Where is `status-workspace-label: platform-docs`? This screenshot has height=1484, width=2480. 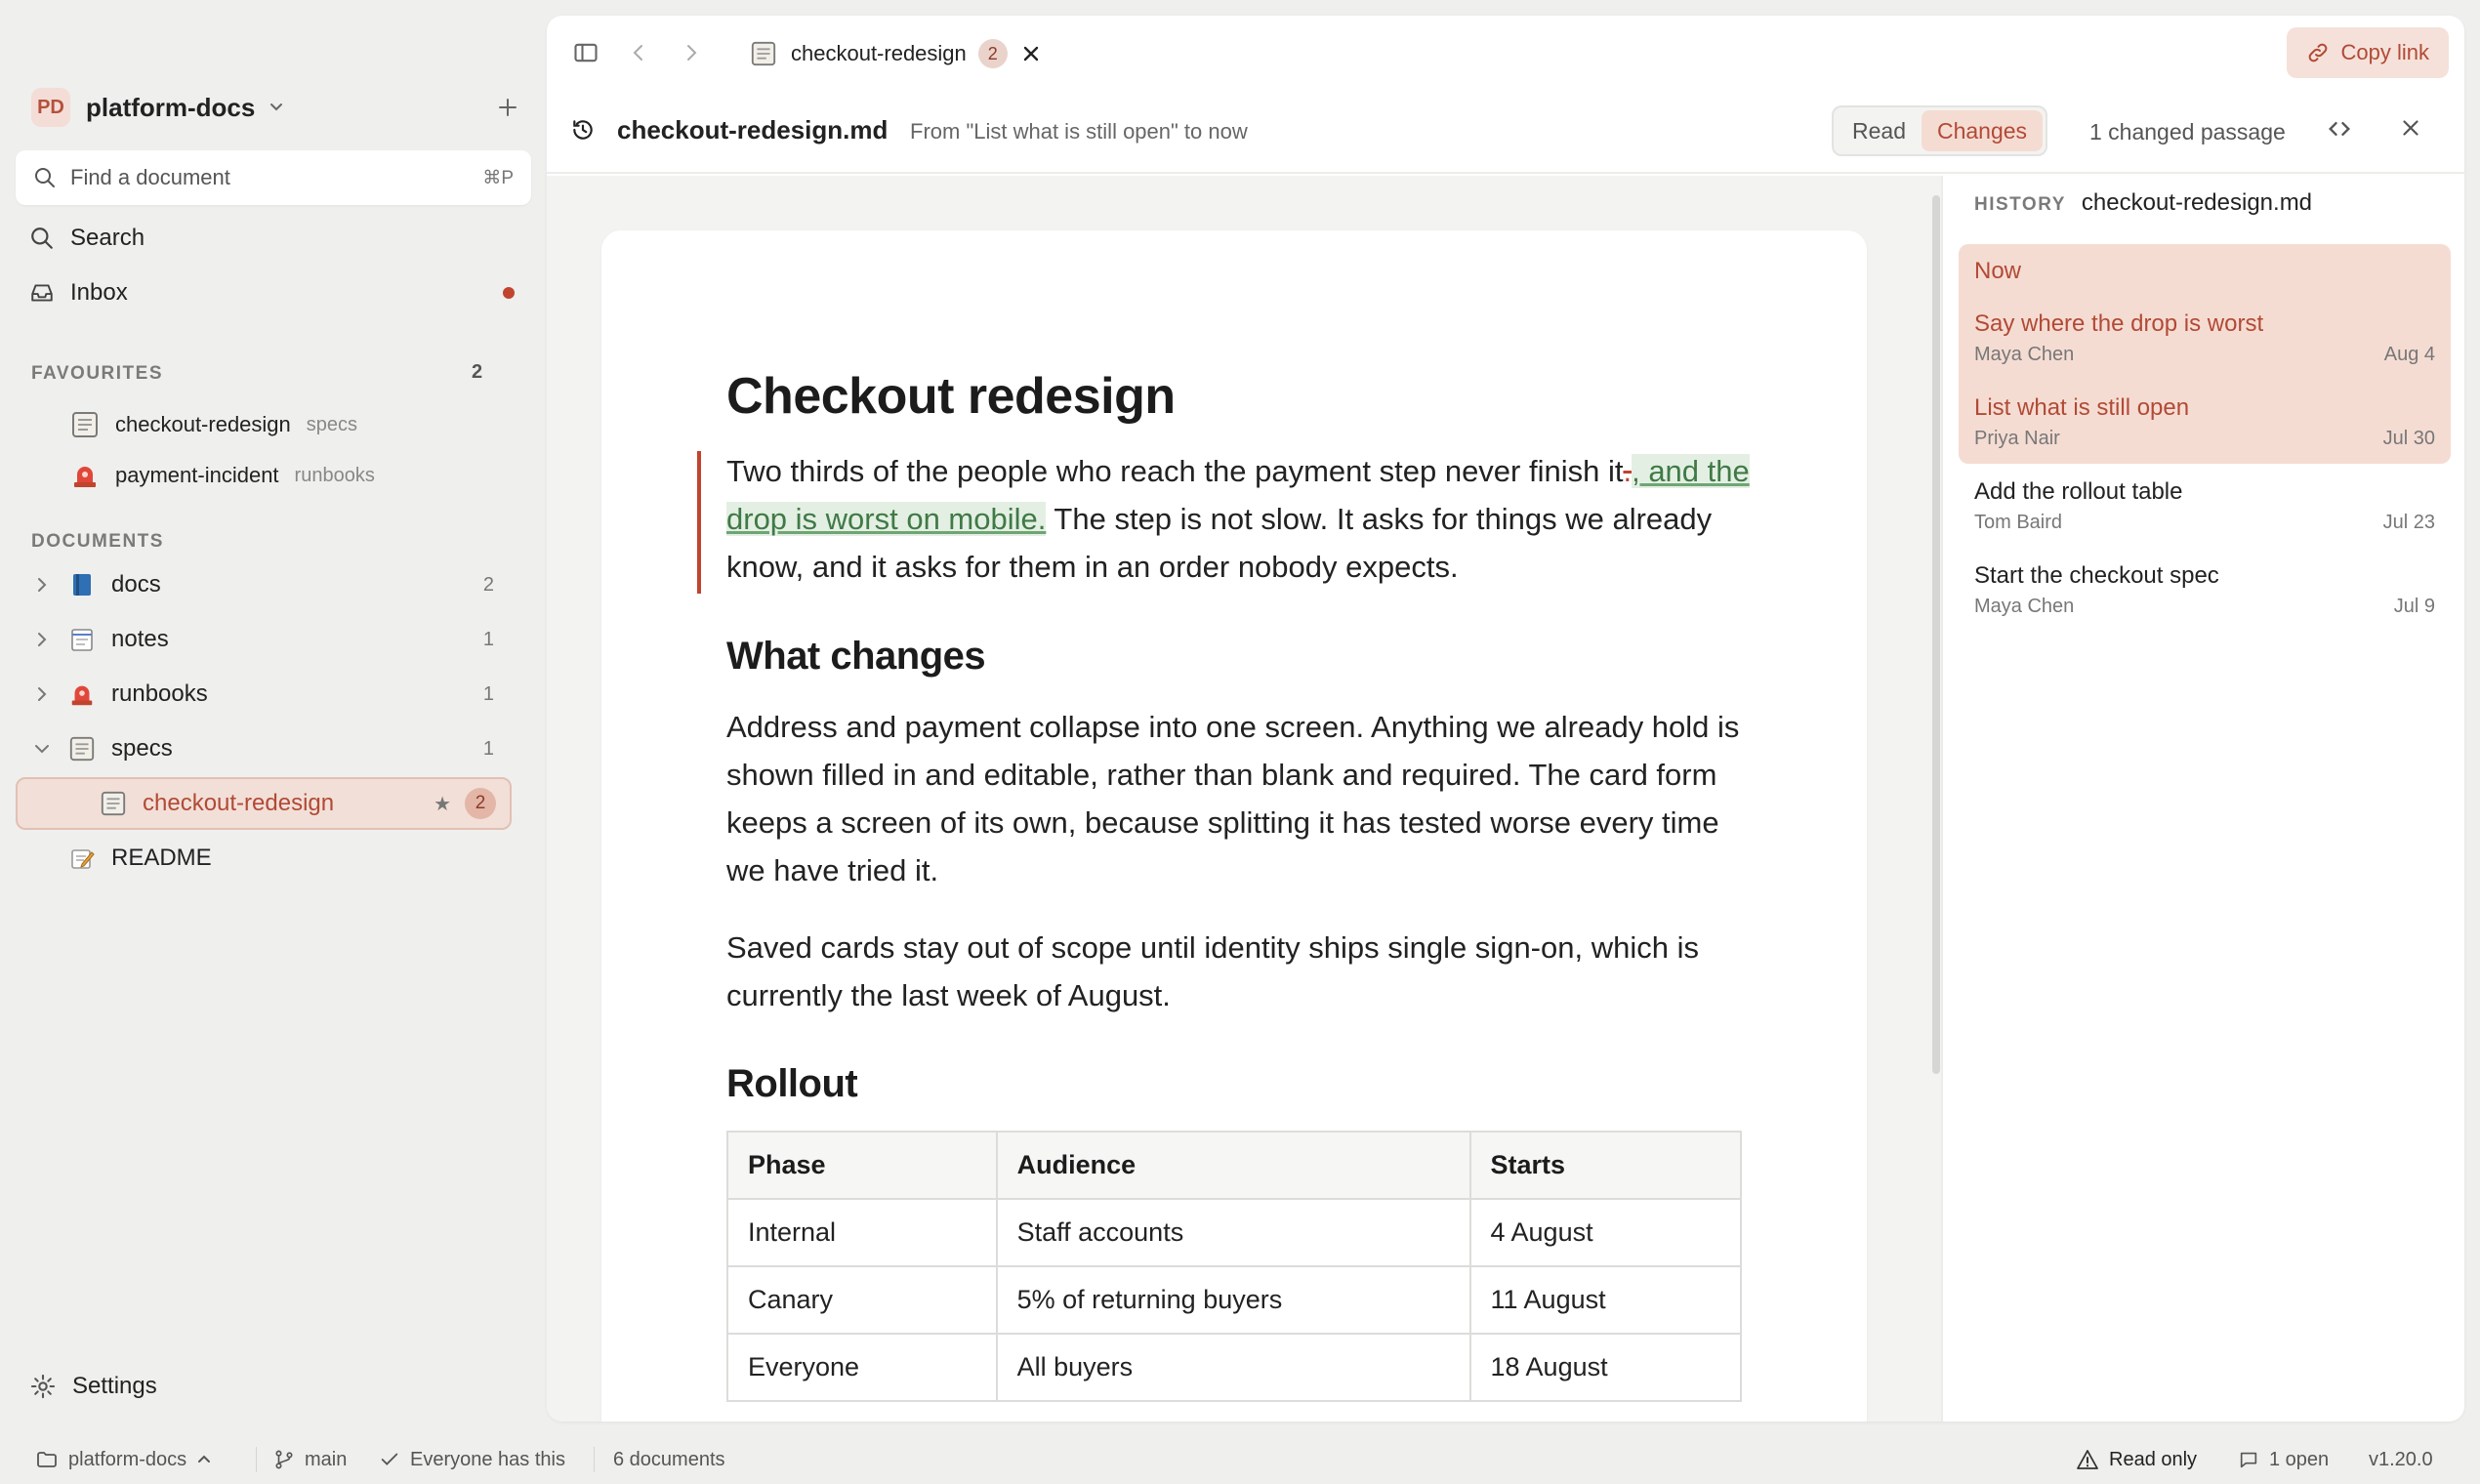 status-workspace-label: platform-docs is located at coordinates (128, 1459).